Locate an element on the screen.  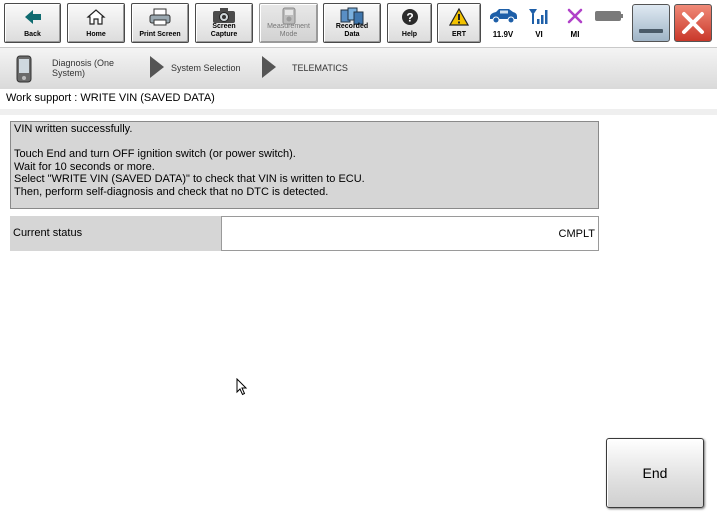
page-title-bar: Work support : WRITE VIN (SAVED DATA) is located at coordinates (358, 99).